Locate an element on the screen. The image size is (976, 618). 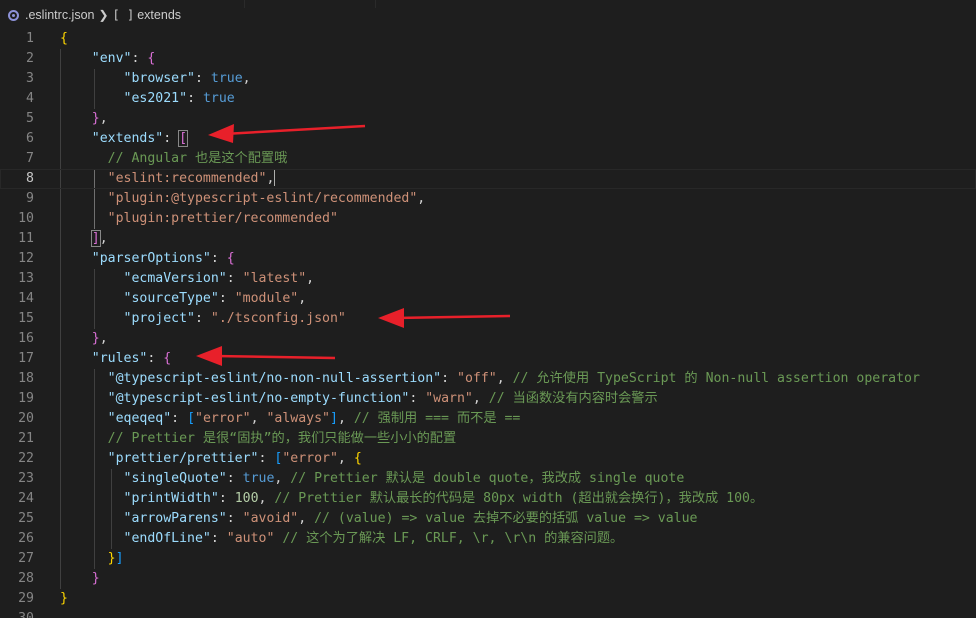
text-cursor is located at coordinates (275, 178).